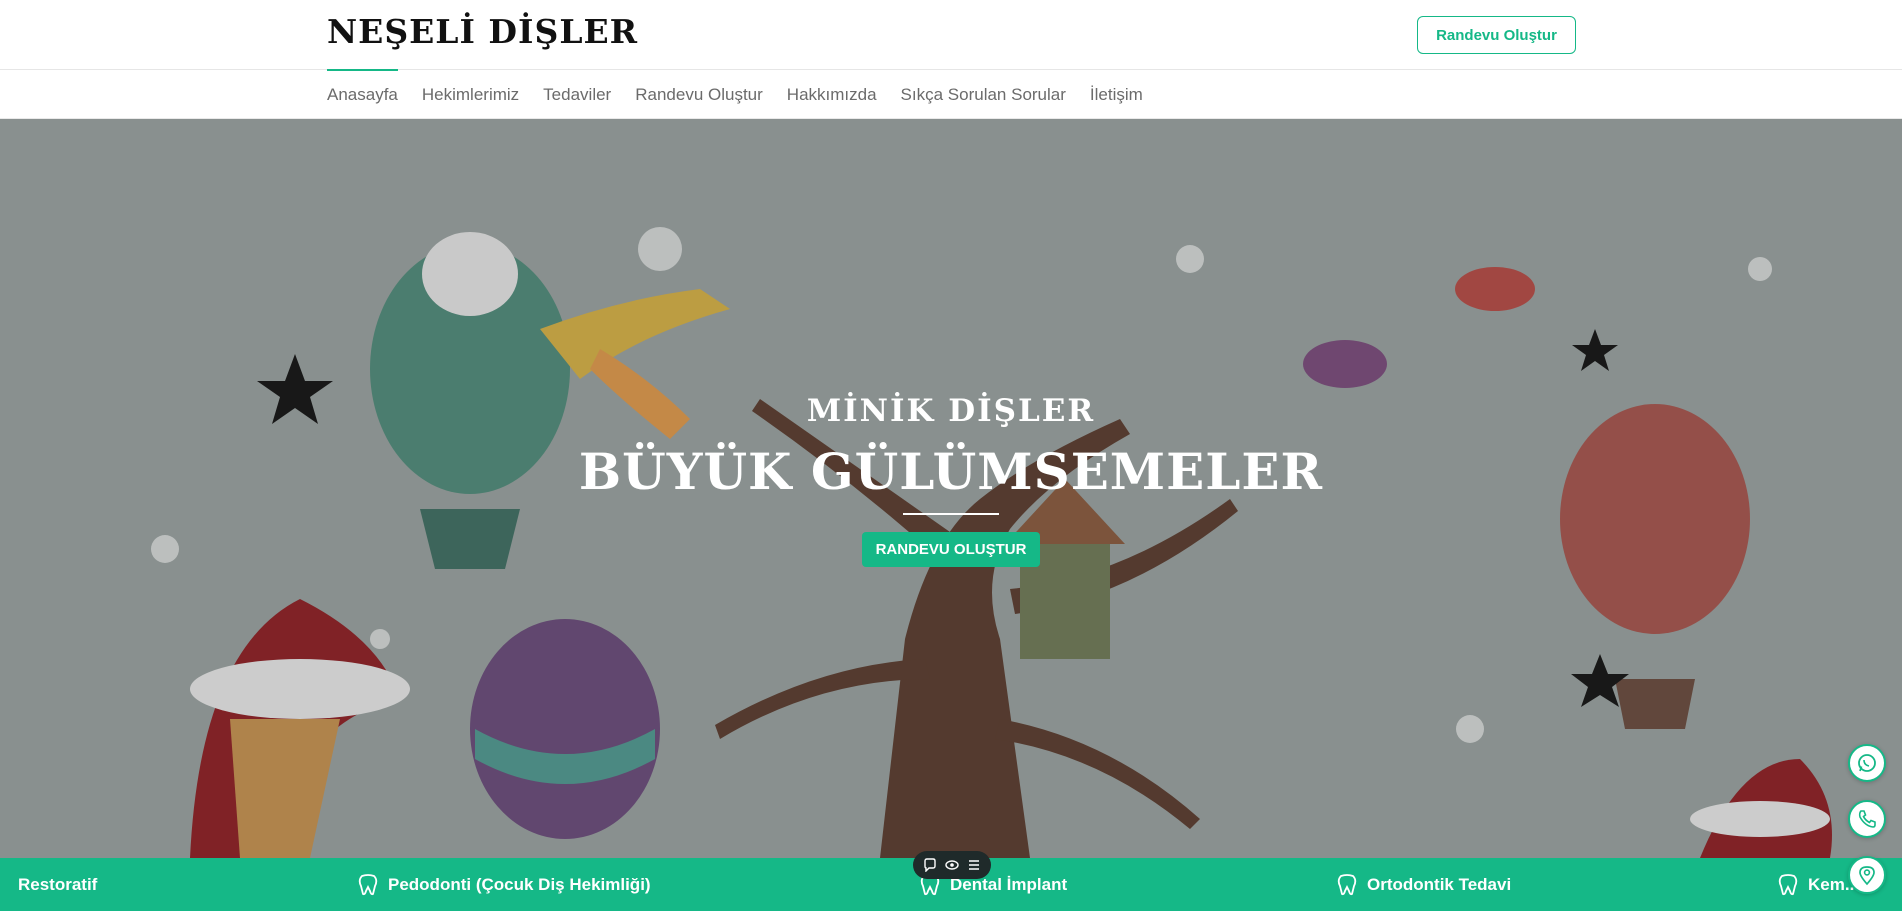  I want to click on ticker-item: Ortodontik Tedavi, so click(1424, 884).